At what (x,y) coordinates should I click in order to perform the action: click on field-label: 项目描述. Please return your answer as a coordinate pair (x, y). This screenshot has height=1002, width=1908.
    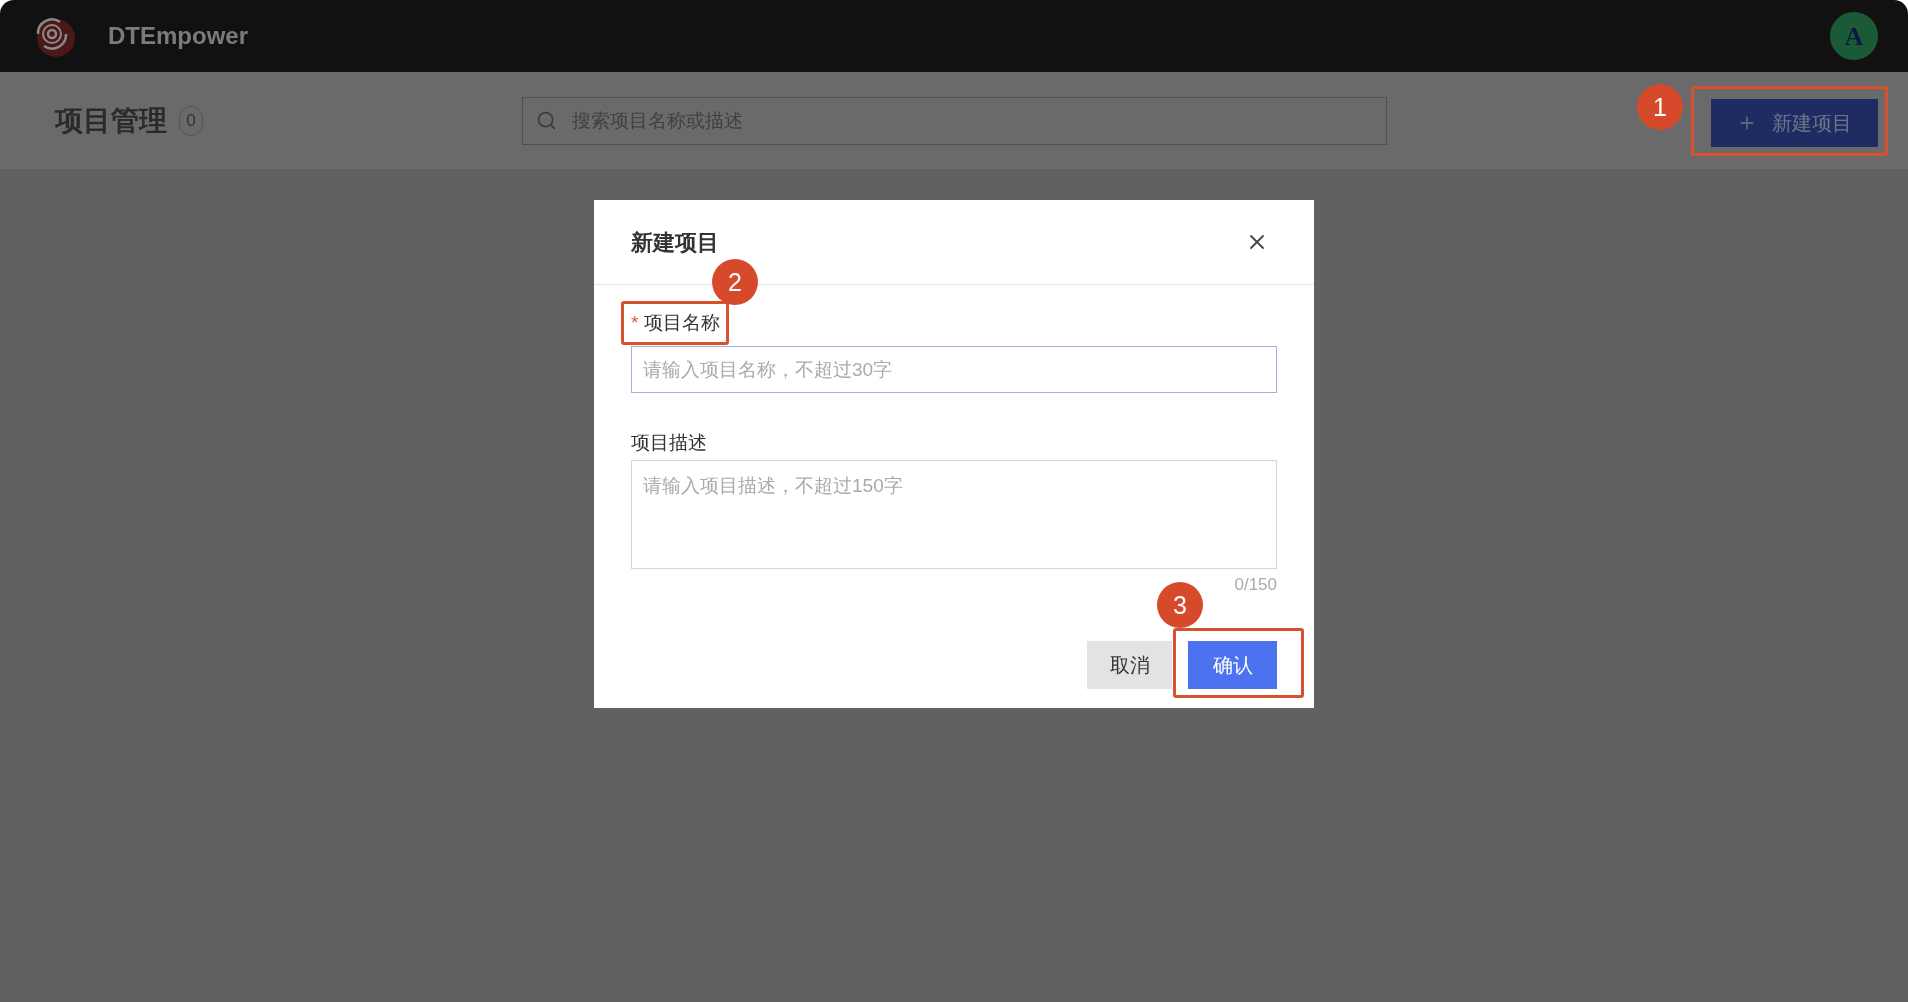
    Looking at the image, I should click on (669, 443).